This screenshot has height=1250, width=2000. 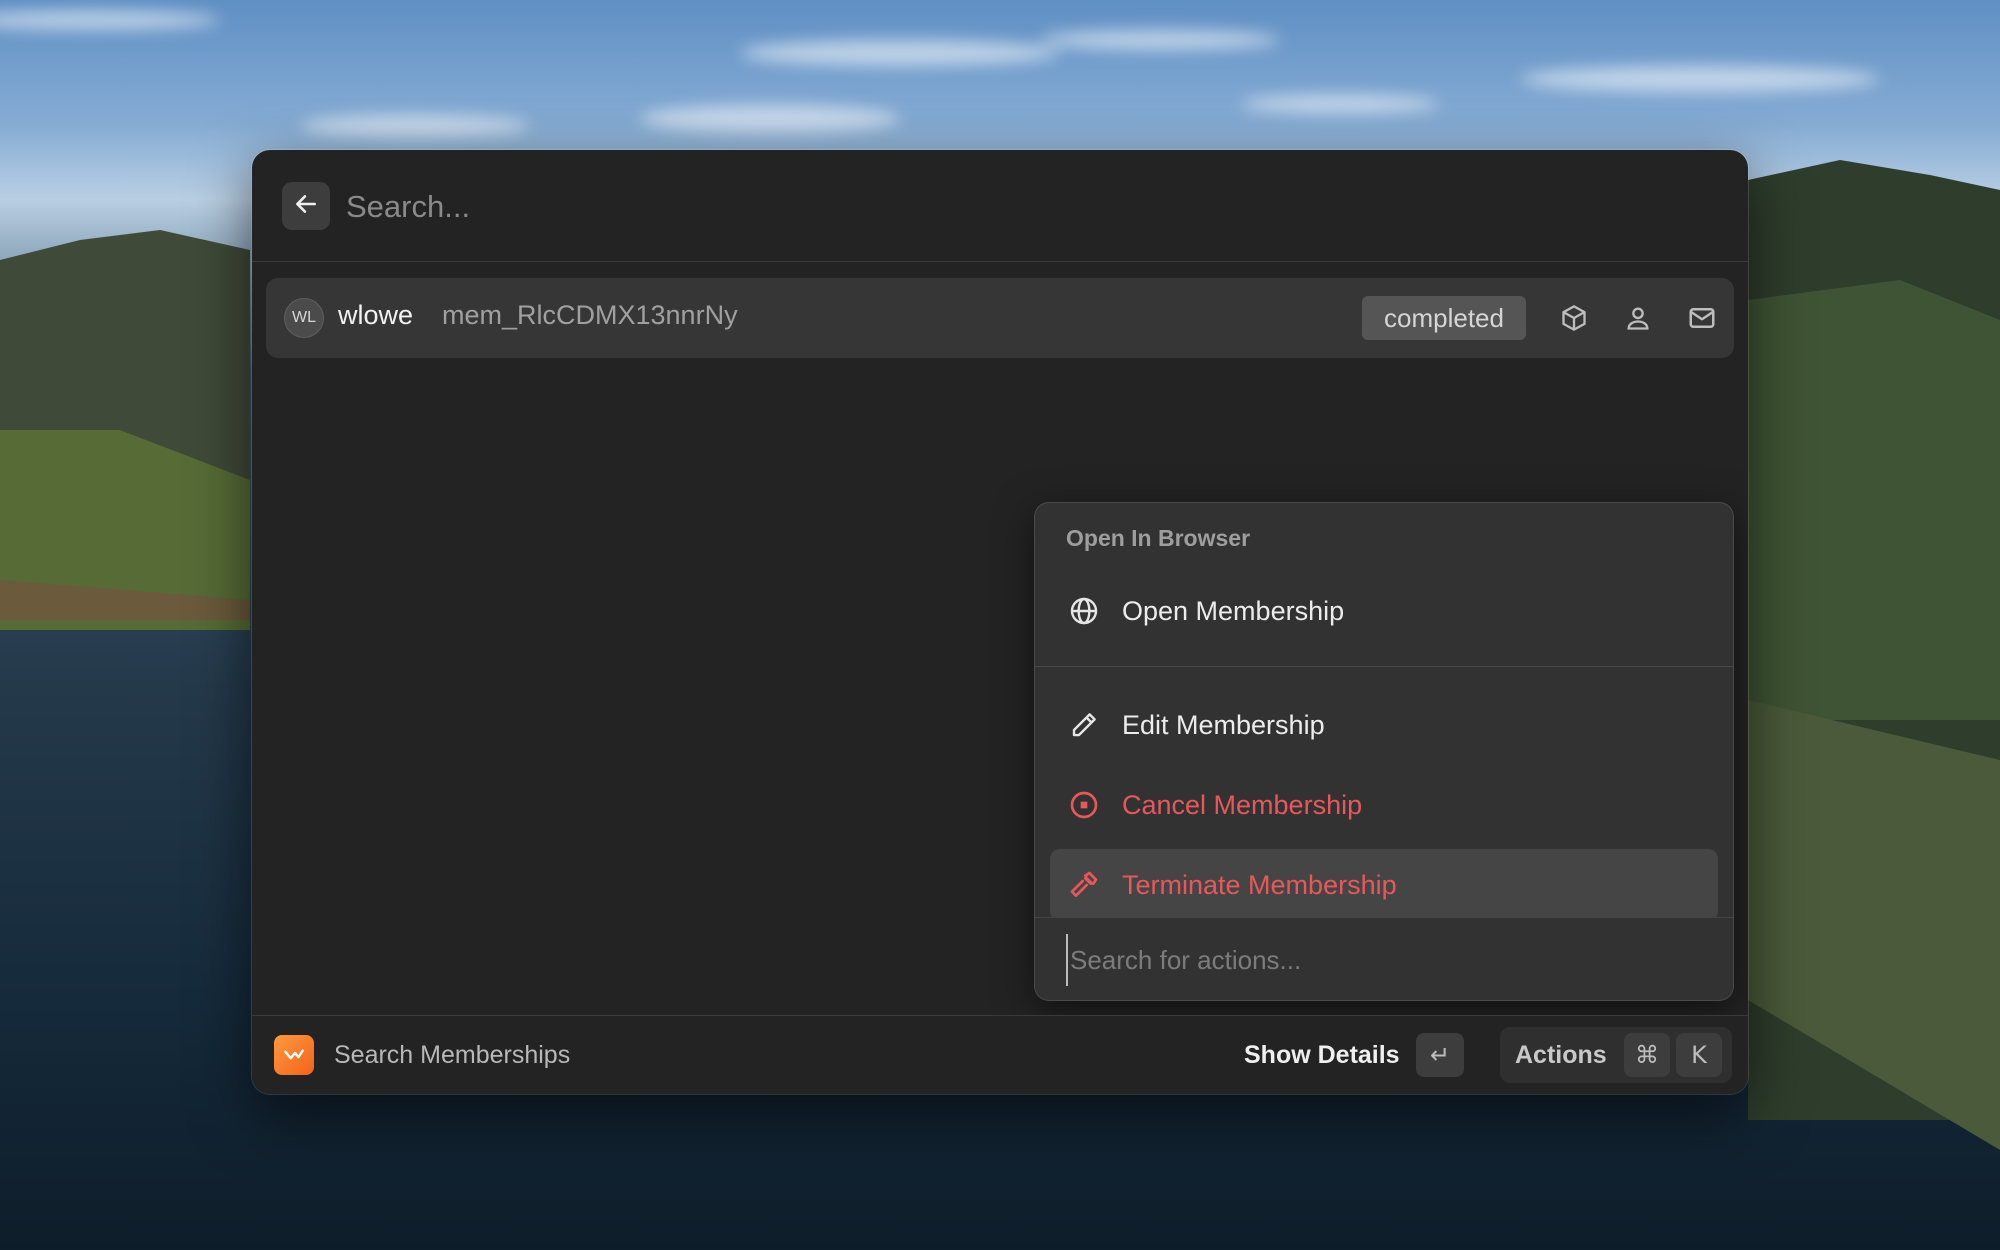 What do you see at coordinates (1561, 1055) in the screenshot?
I see `actions-label: Actions` at bounding box center [1561, 1055].